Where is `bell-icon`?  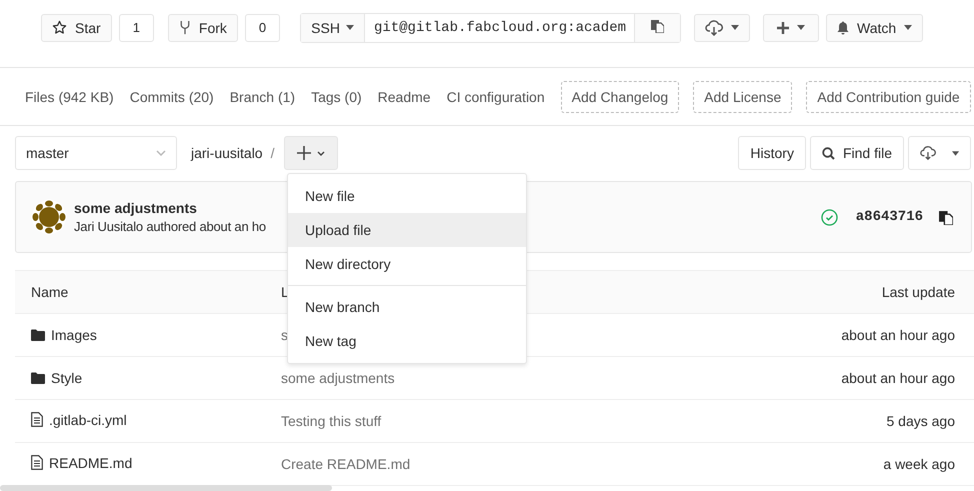
bell-icon is located at coordinates (843, 27).